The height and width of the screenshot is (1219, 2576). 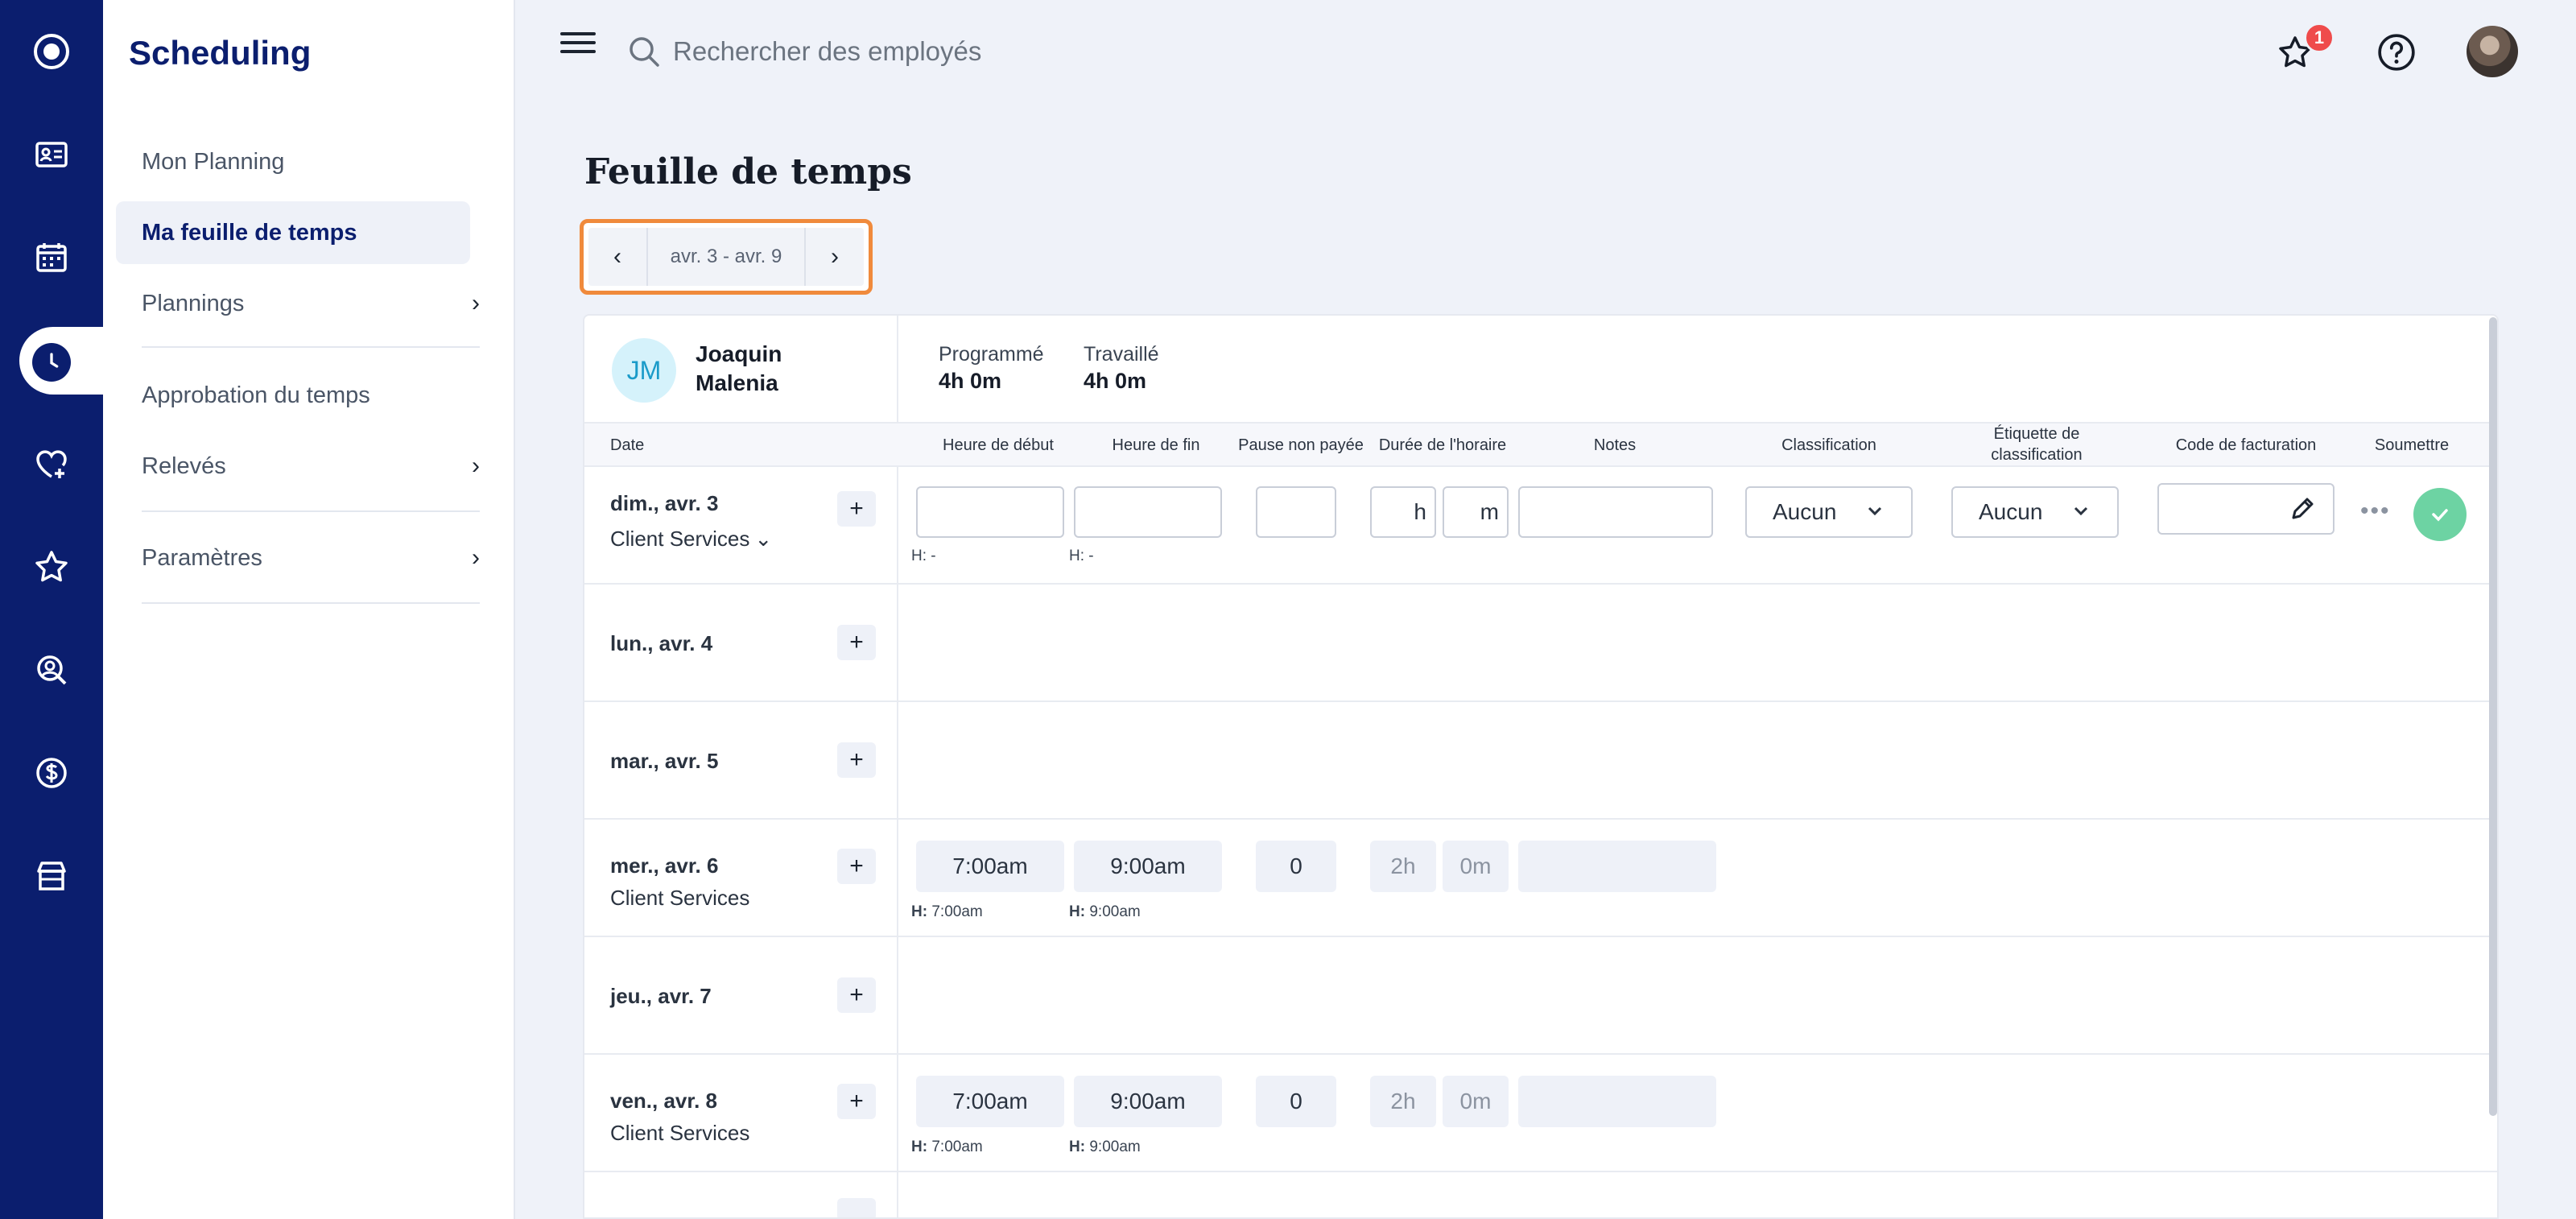 I want to click on hours-unit-label: h, so click(x=1420, y=512).